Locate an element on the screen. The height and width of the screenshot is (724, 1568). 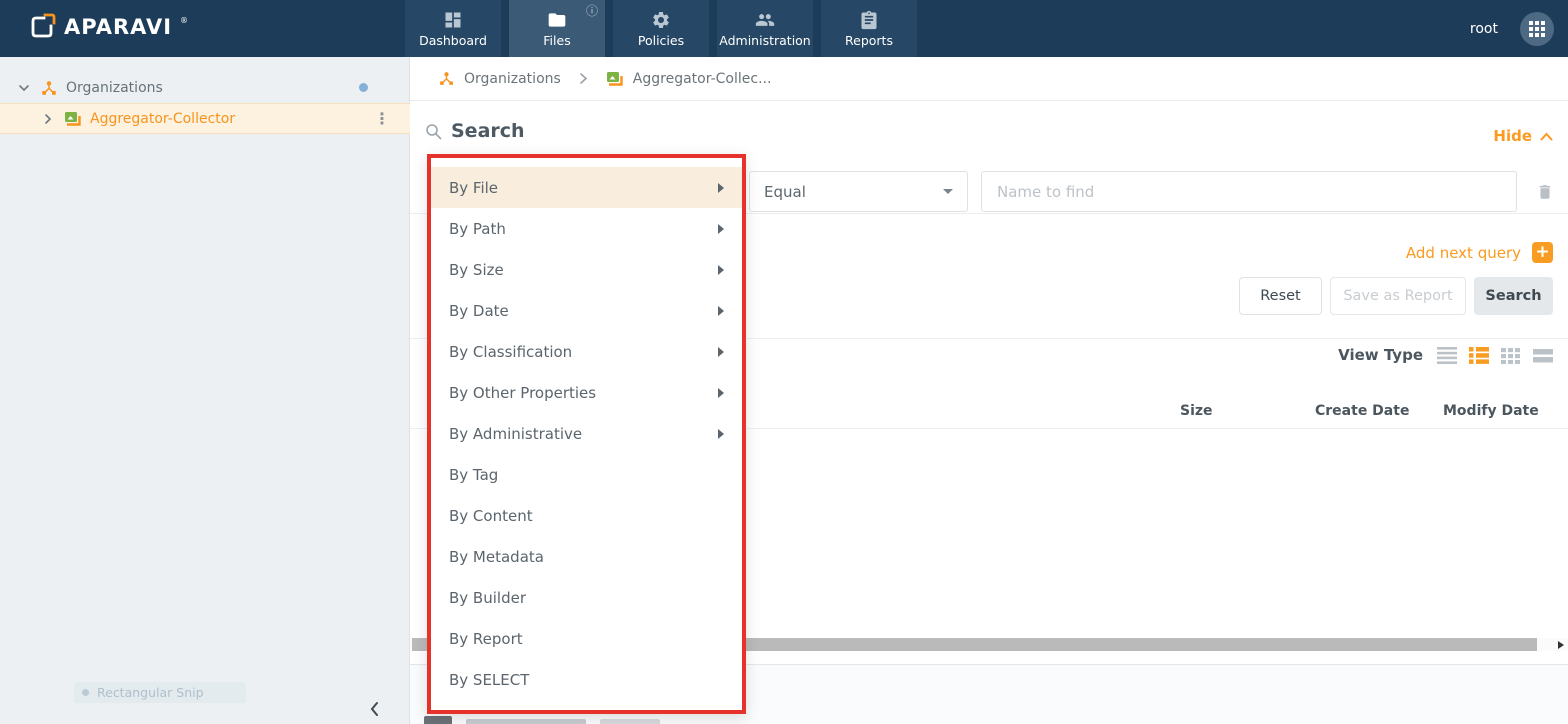
search-button: Search is located at coordinates (1513, 296).